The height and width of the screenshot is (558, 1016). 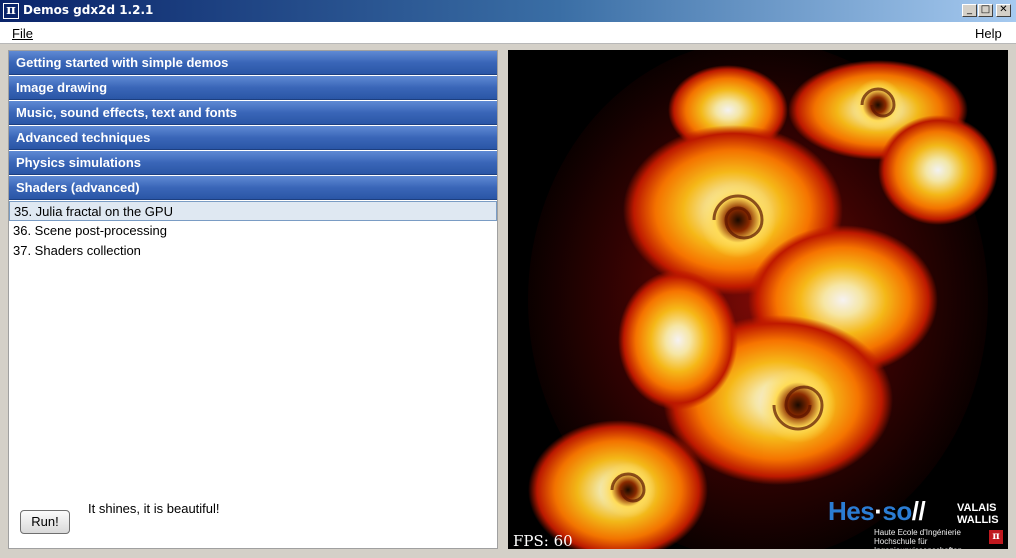 I want to click on demo-description: It shines, it is beautiful!, so click(x=154, y=508).